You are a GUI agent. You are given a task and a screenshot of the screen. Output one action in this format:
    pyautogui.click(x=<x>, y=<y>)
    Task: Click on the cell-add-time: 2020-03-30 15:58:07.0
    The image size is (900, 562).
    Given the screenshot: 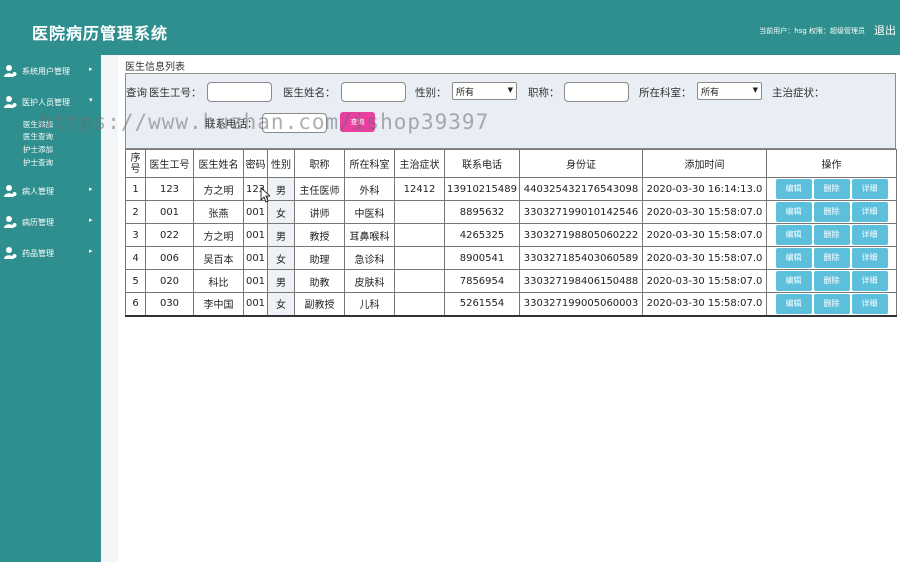 What is the action you would take?
    pyautogui.click(x=704, y=304)
    